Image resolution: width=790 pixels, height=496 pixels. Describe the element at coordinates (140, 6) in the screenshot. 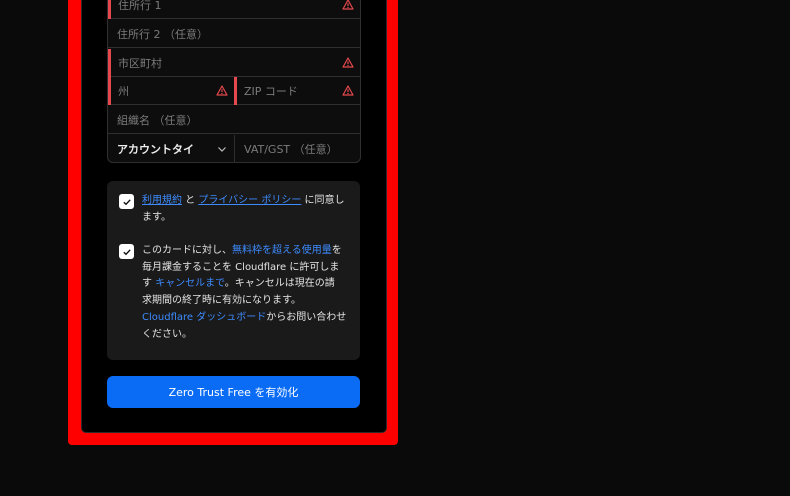

I see `address1-placeholder: 住所行 1` at that location.